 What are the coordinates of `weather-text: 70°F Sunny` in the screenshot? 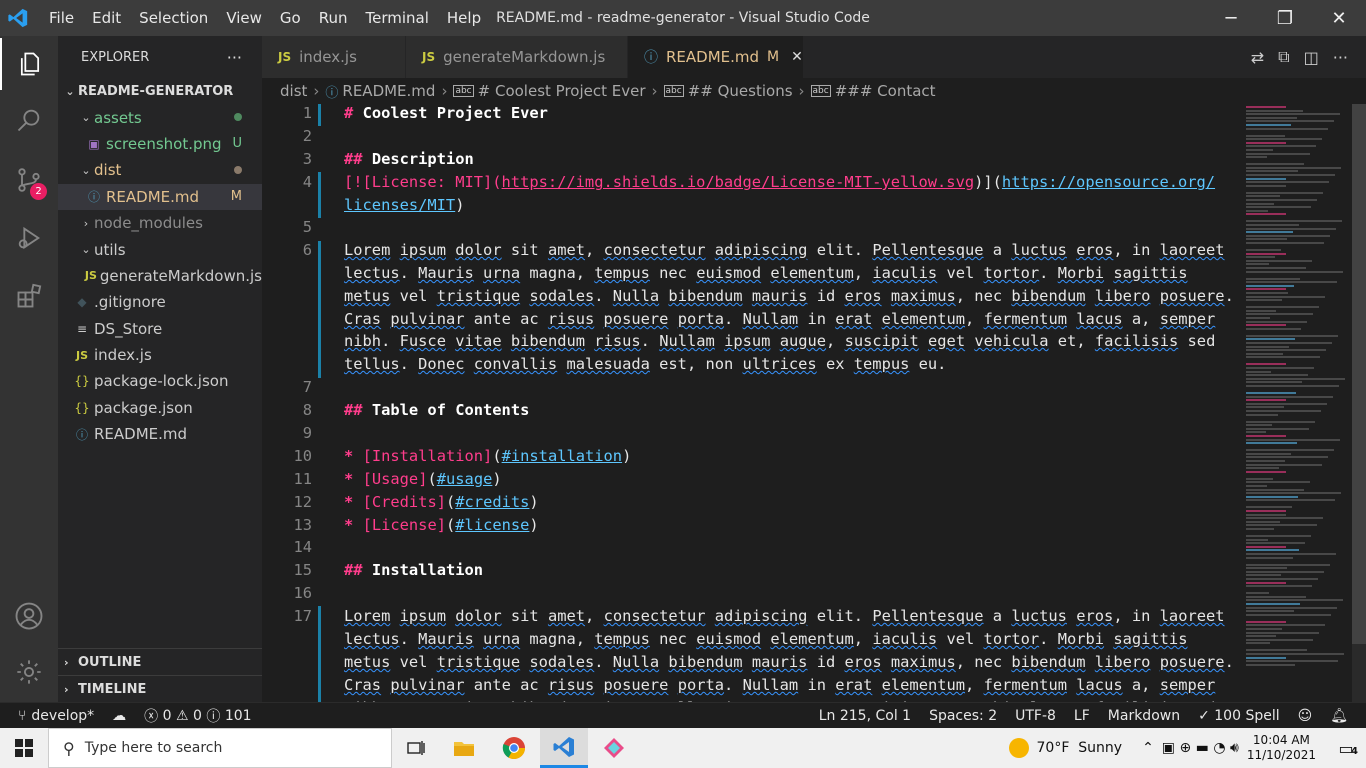 It's located at (1080, 748).